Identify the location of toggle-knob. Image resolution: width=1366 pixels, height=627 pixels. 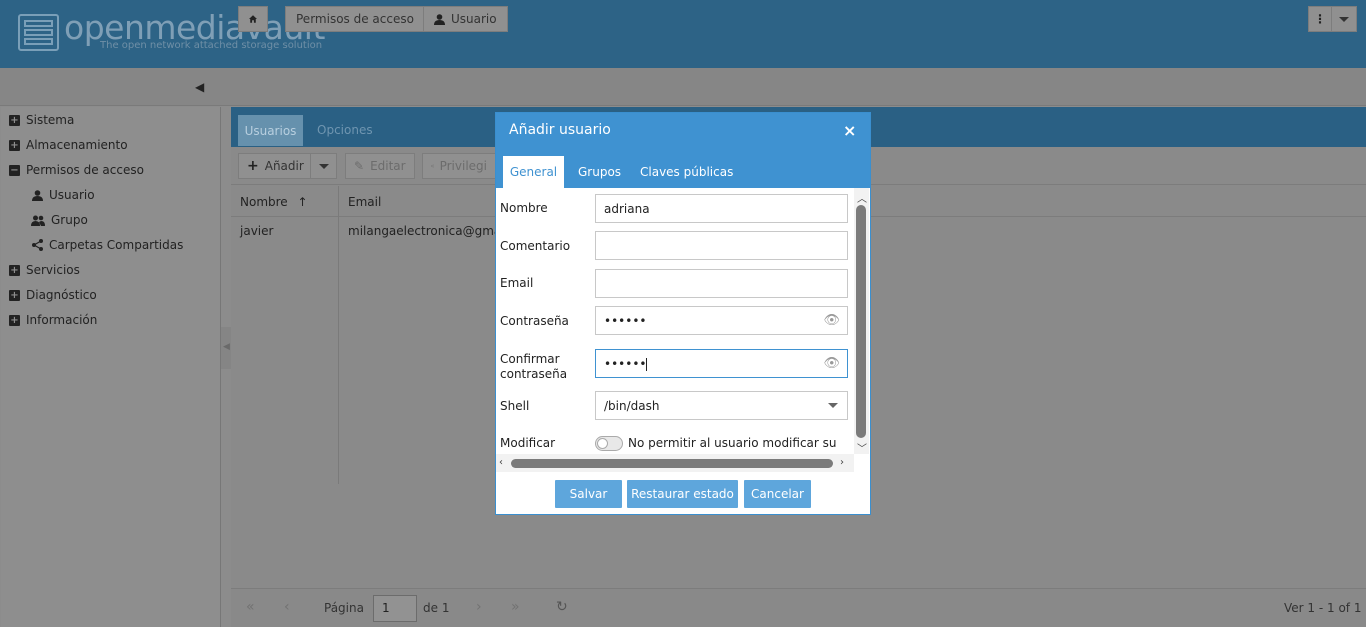
(602, 443).